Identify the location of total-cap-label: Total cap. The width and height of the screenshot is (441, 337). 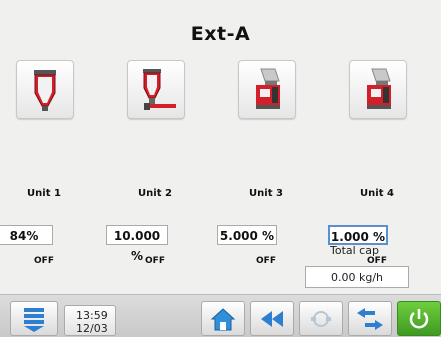
(354, 250).